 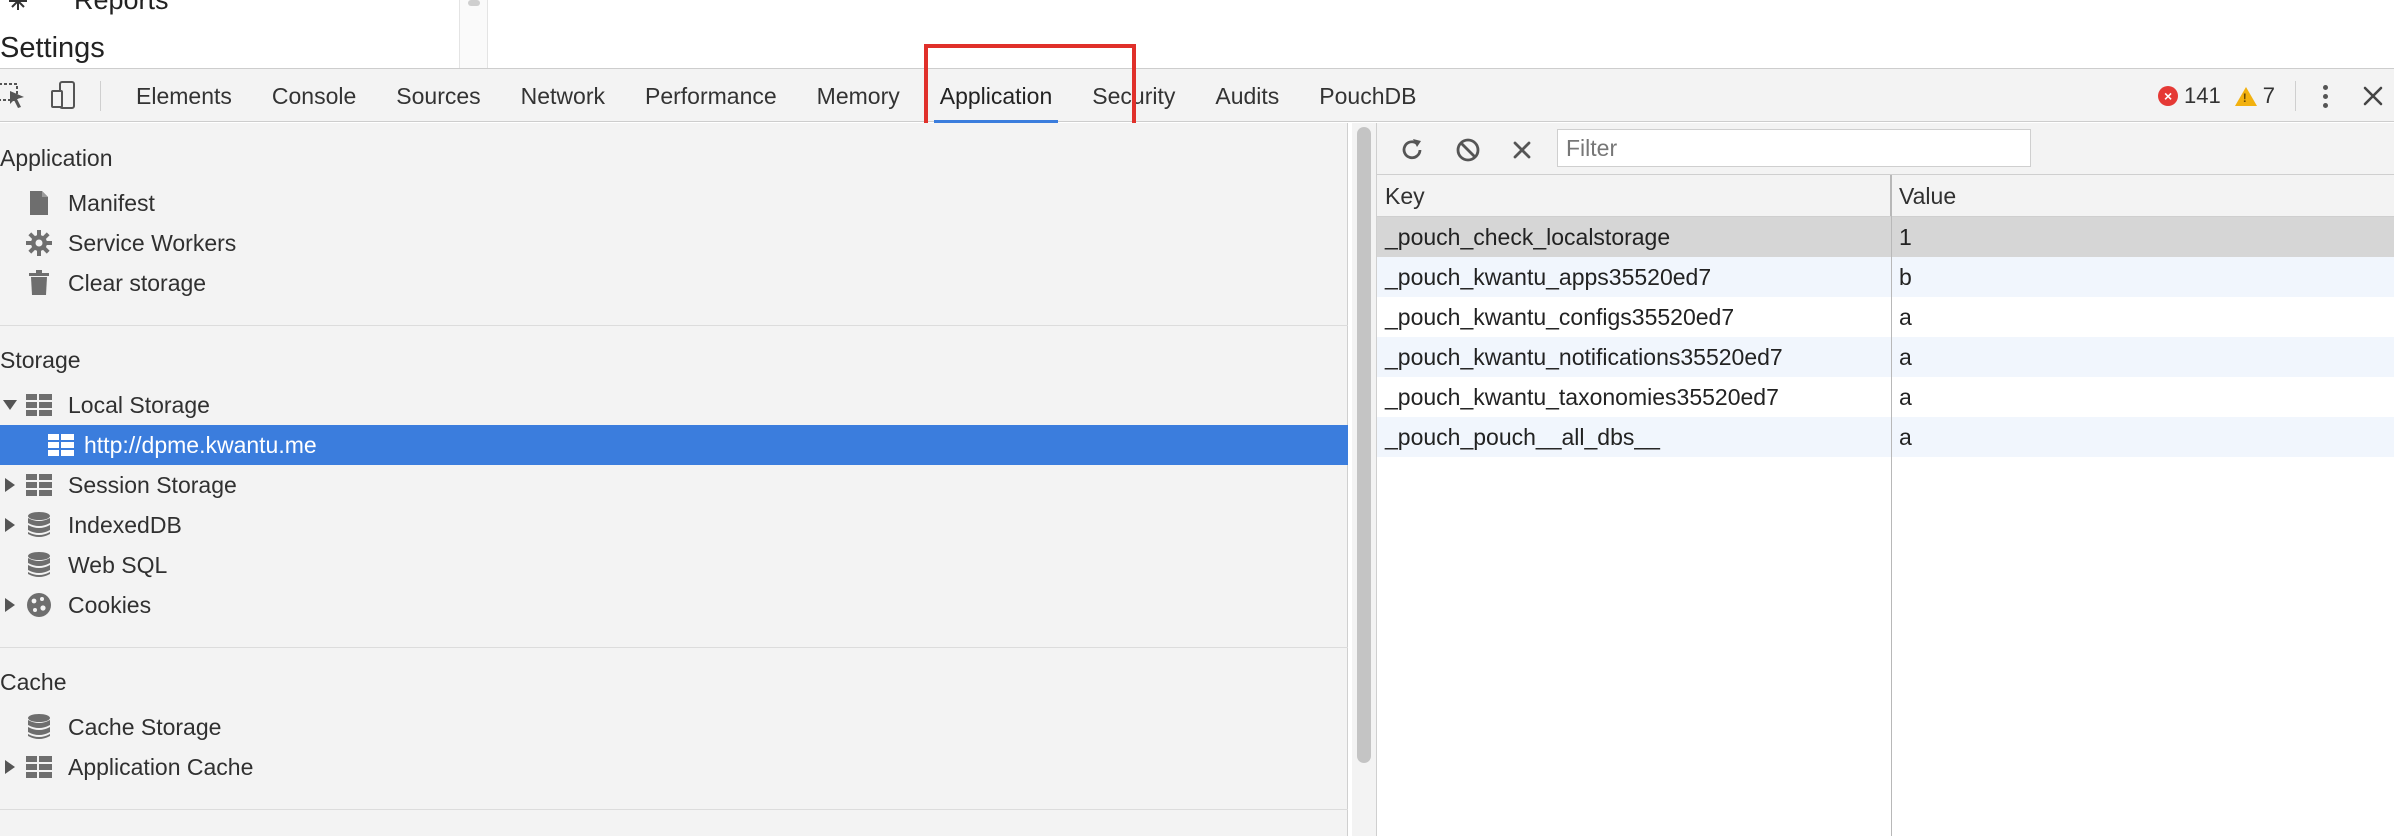 I want to click on tab-pouchdb: PouchDB, so click(x=1367, y=96).